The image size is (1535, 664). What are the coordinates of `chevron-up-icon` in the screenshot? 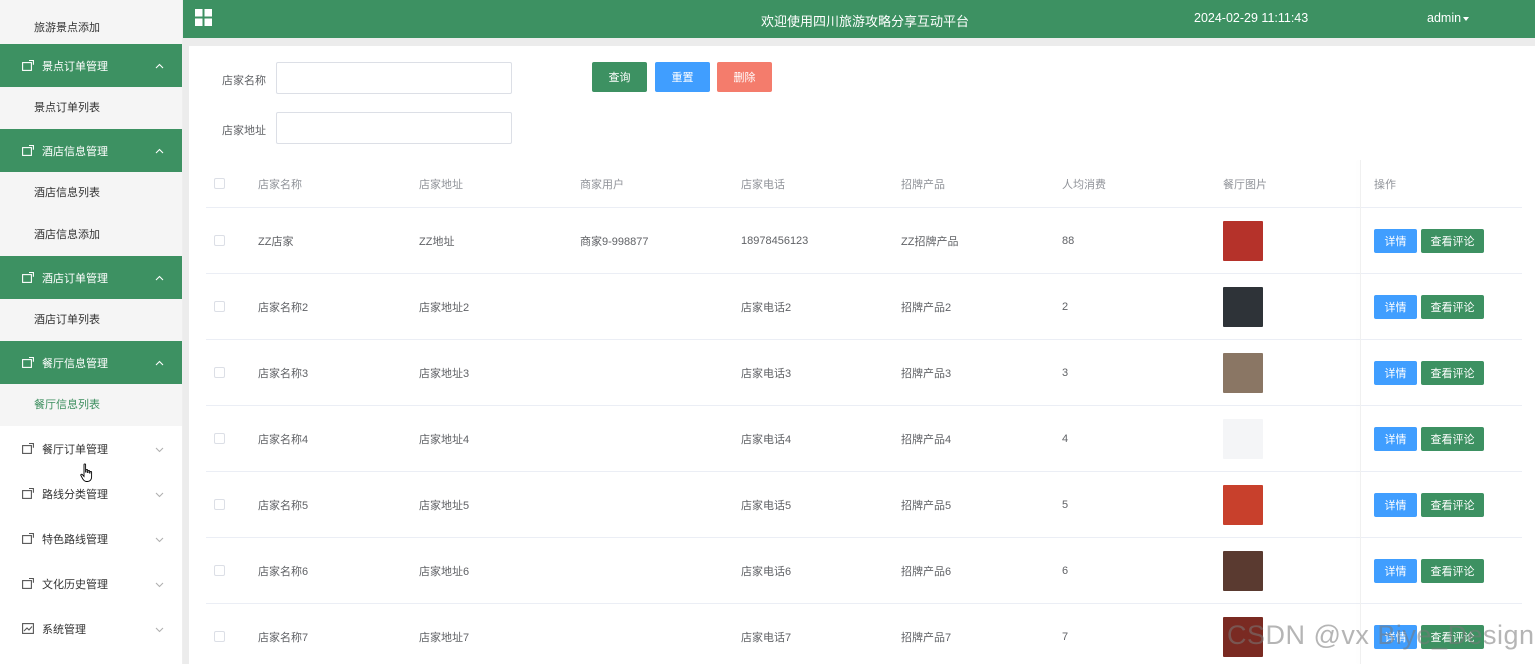 It's located at (159, 151).